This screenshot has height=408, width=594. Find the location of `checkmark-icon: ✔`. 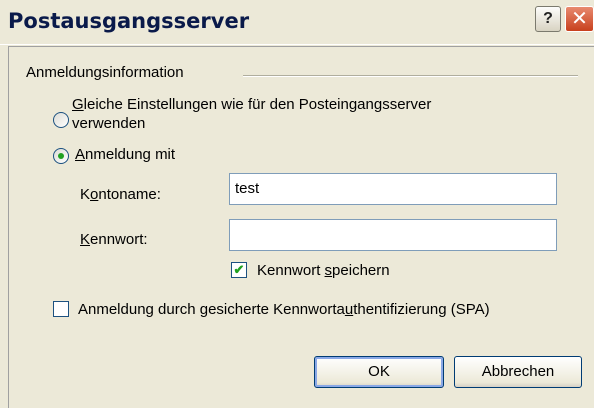

checkmark-icon: ✔ is located at coordinates (239, 269).